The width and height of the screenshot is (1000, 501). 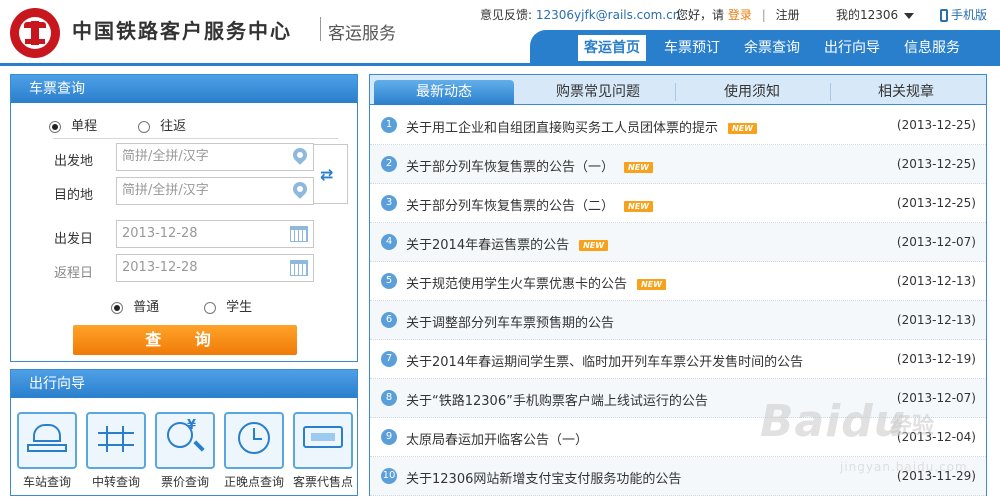 What do you see at coordinates (678, 320) in the screenshot?
I see `news-item: 6 关于调整部分列车车票预售期的公告 (2013-12-13)` at bounding box center [678, 320].